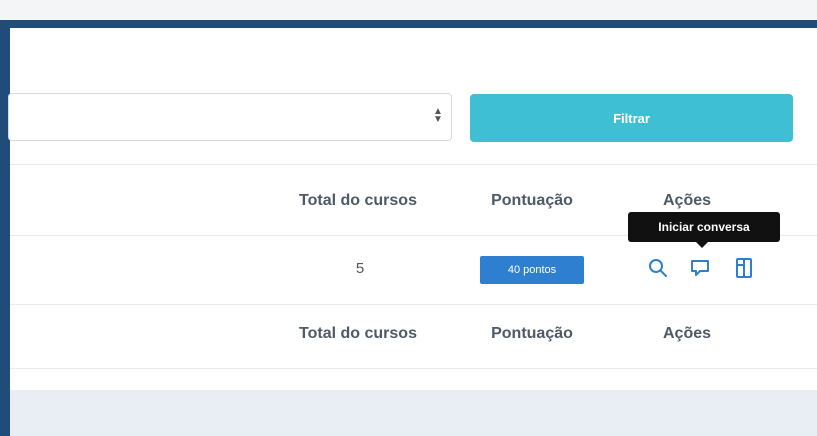 The image size is (817, 436). What do you see at coordinates (687, 200) in the screenshot?
I see `header-actions: Ações` at bounding box center [687, 200].